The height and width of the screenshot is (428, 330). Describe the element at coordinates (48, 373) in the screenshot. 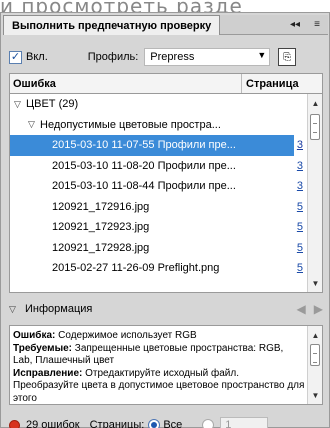

I see `fix-label: Исправление:` at that location.